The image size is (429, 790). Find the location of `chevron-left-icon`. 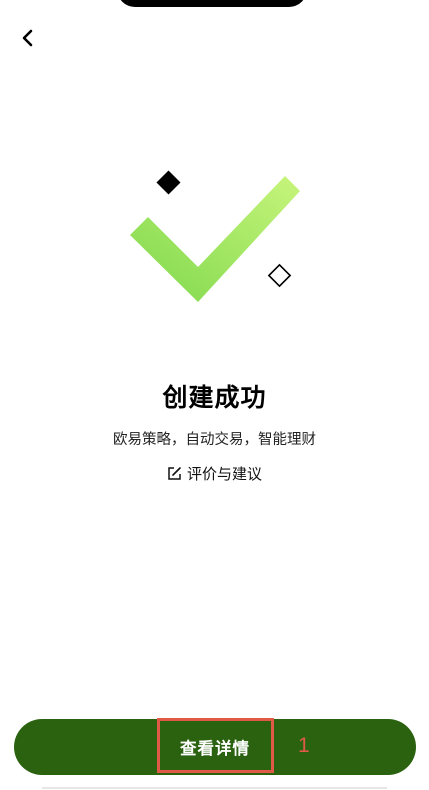

chevron-left-icon is located at coordinates (27, 38).